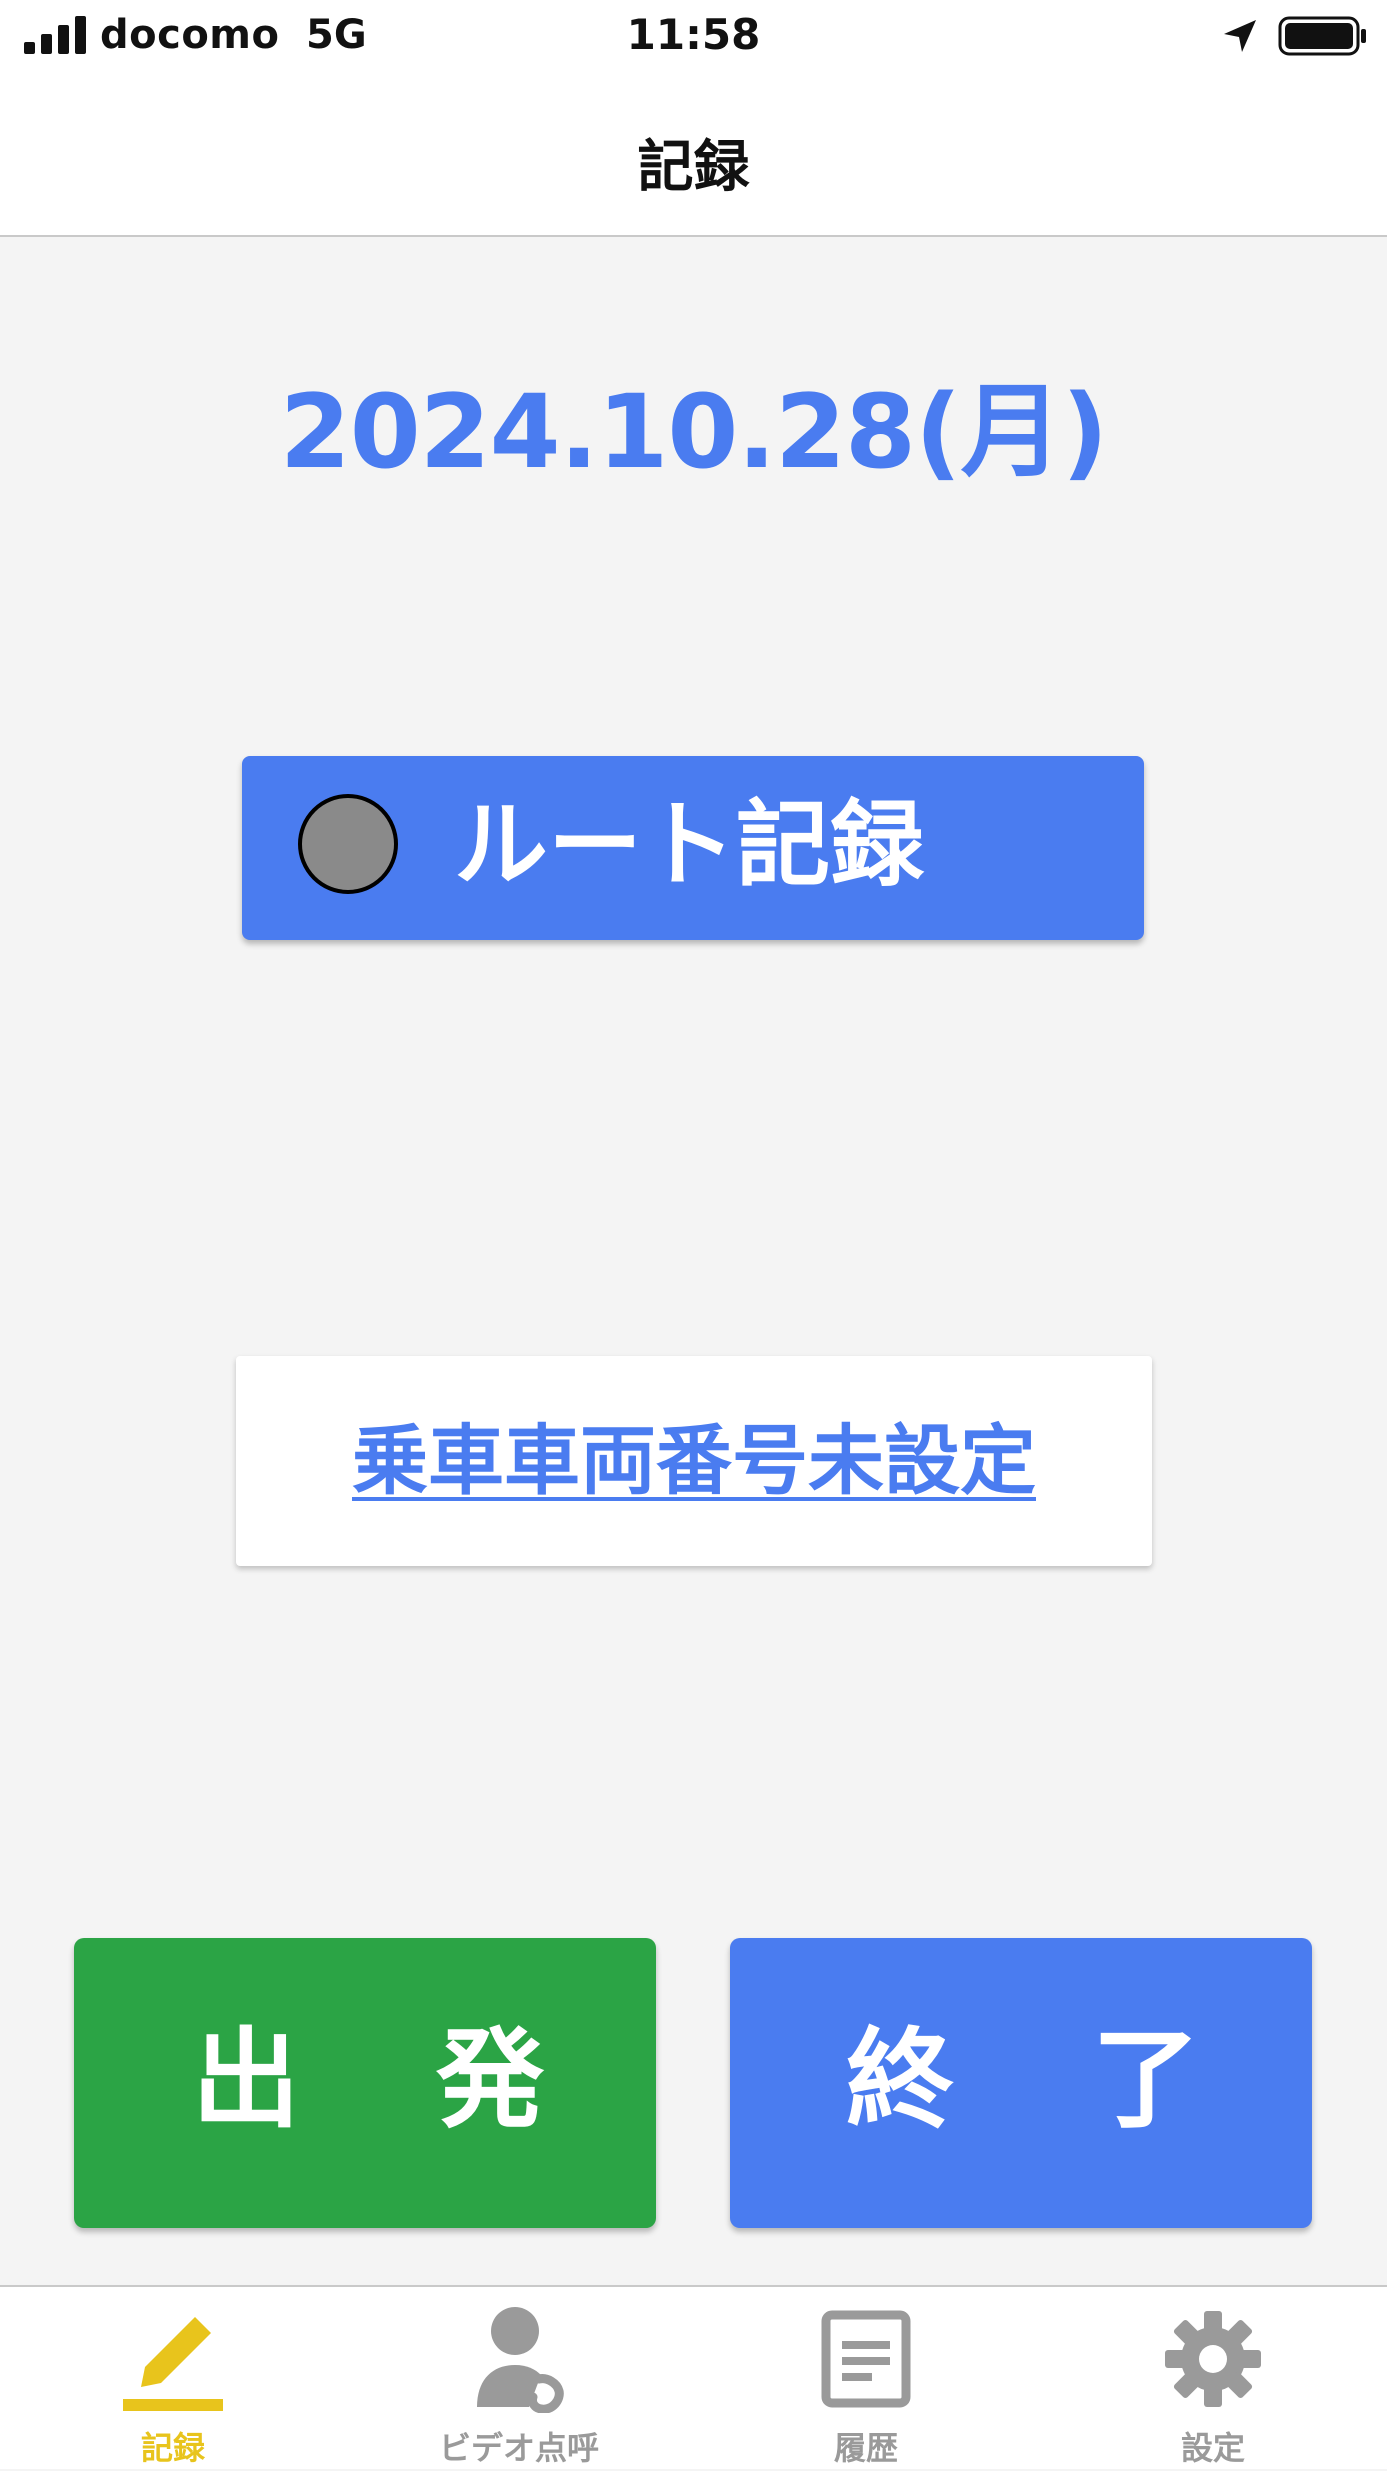 Image resolution: width=1387 pixels, height=2471 pixels. I want to click on page-title: 記録, so click(693, 167).